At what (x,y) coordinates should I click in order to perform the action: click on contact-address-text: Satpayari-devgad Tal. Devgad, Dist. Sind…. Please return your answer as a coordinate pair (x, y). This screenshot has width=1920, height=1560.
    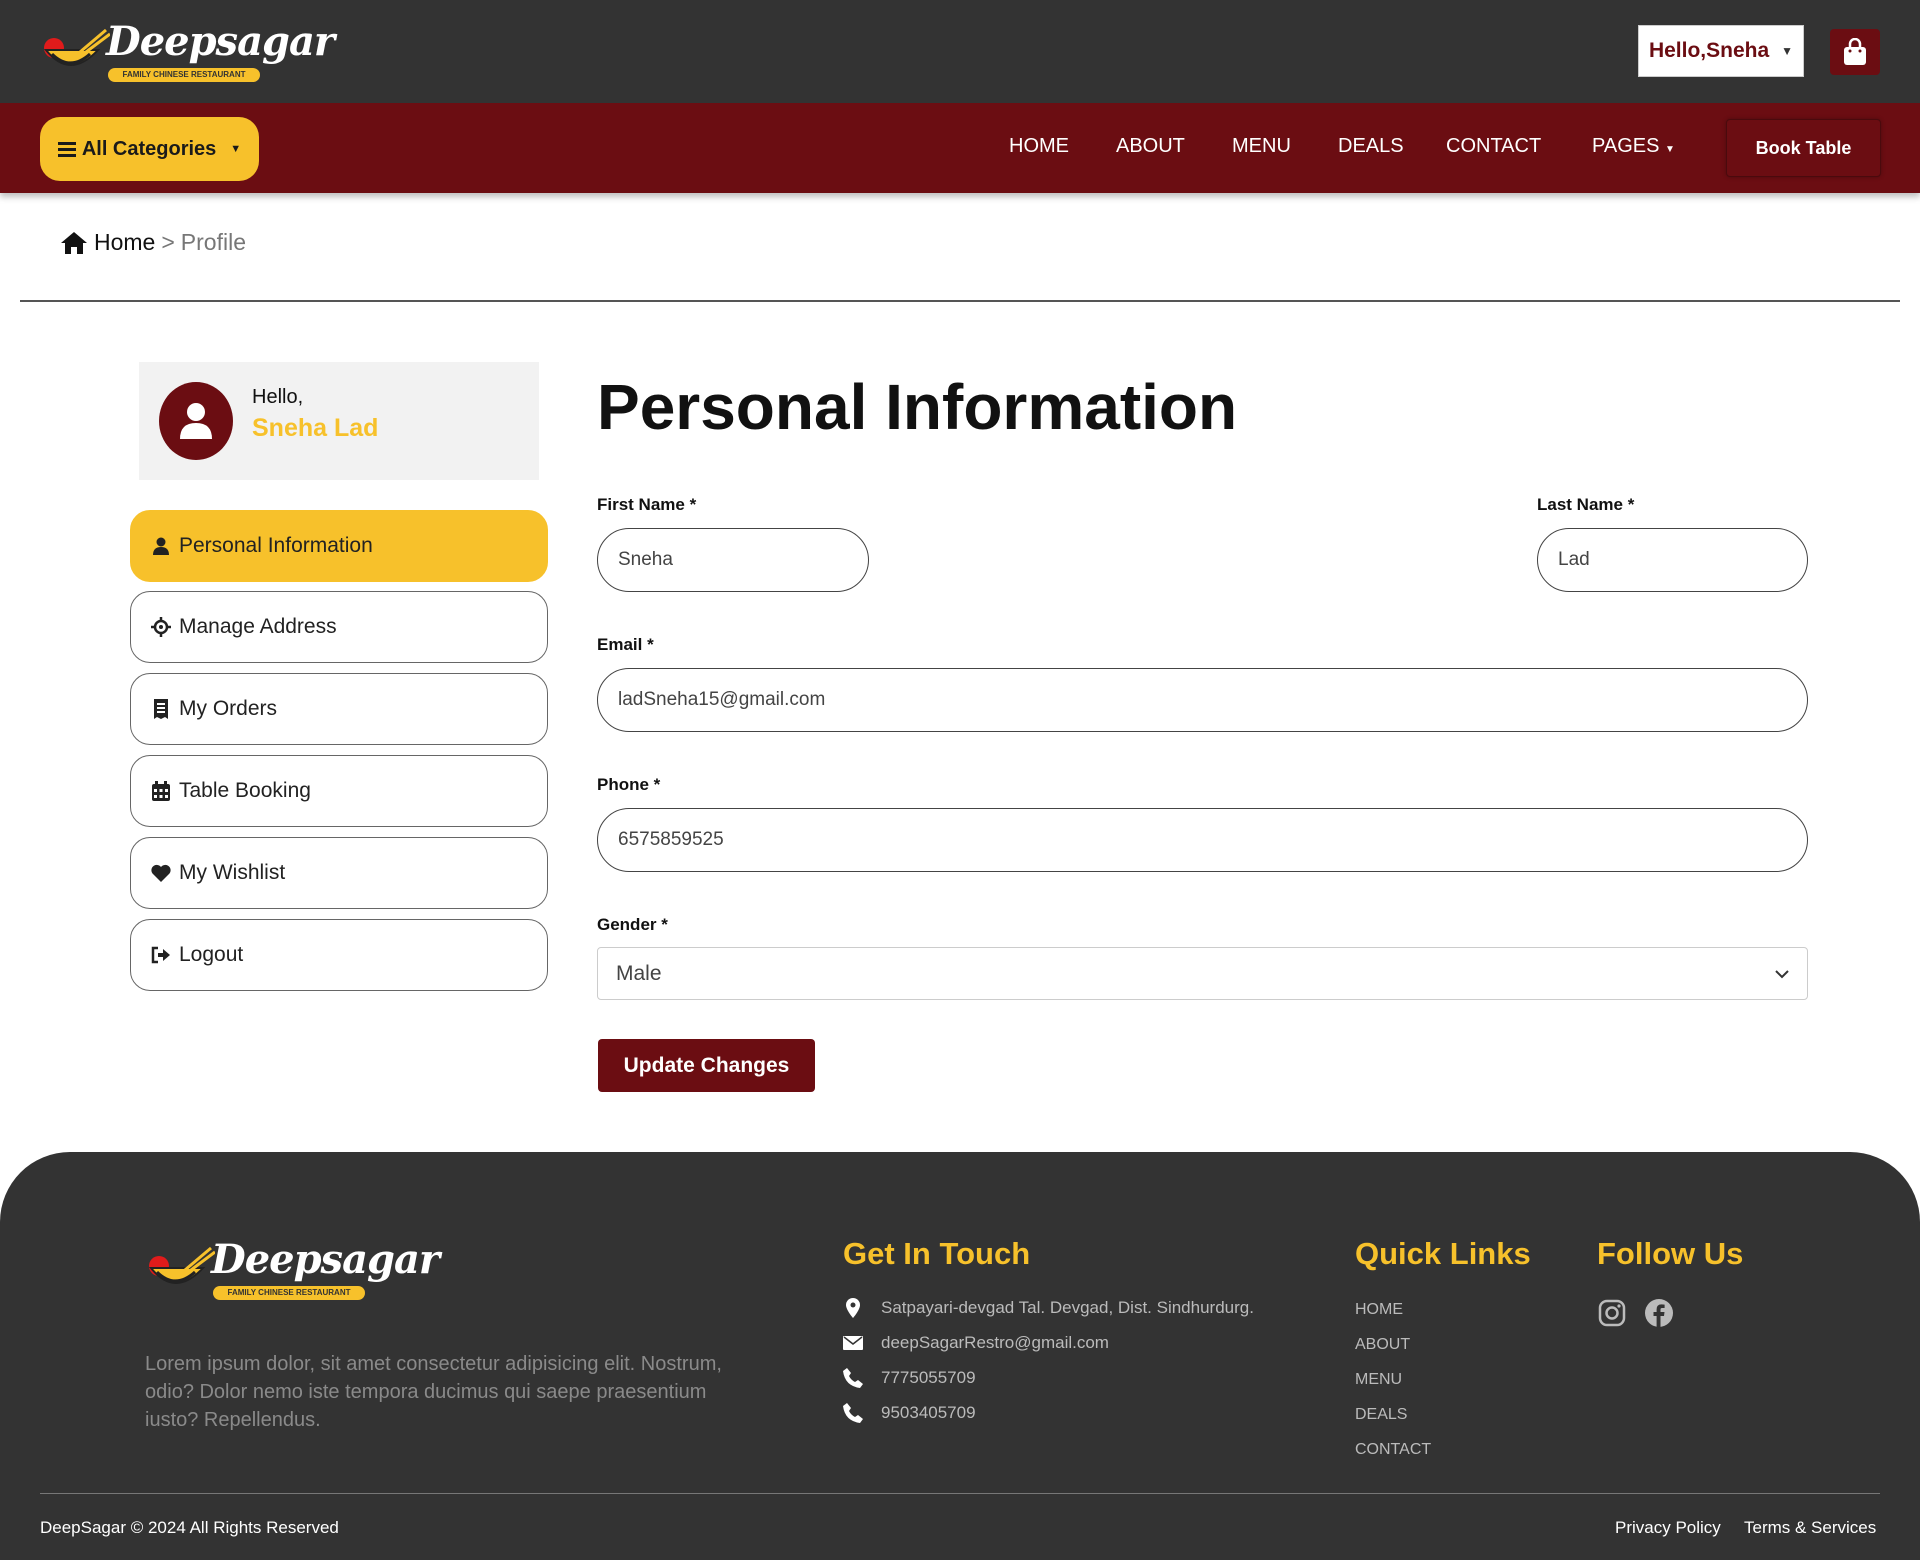
    Looking at the image, I should click on (1067, 1307).